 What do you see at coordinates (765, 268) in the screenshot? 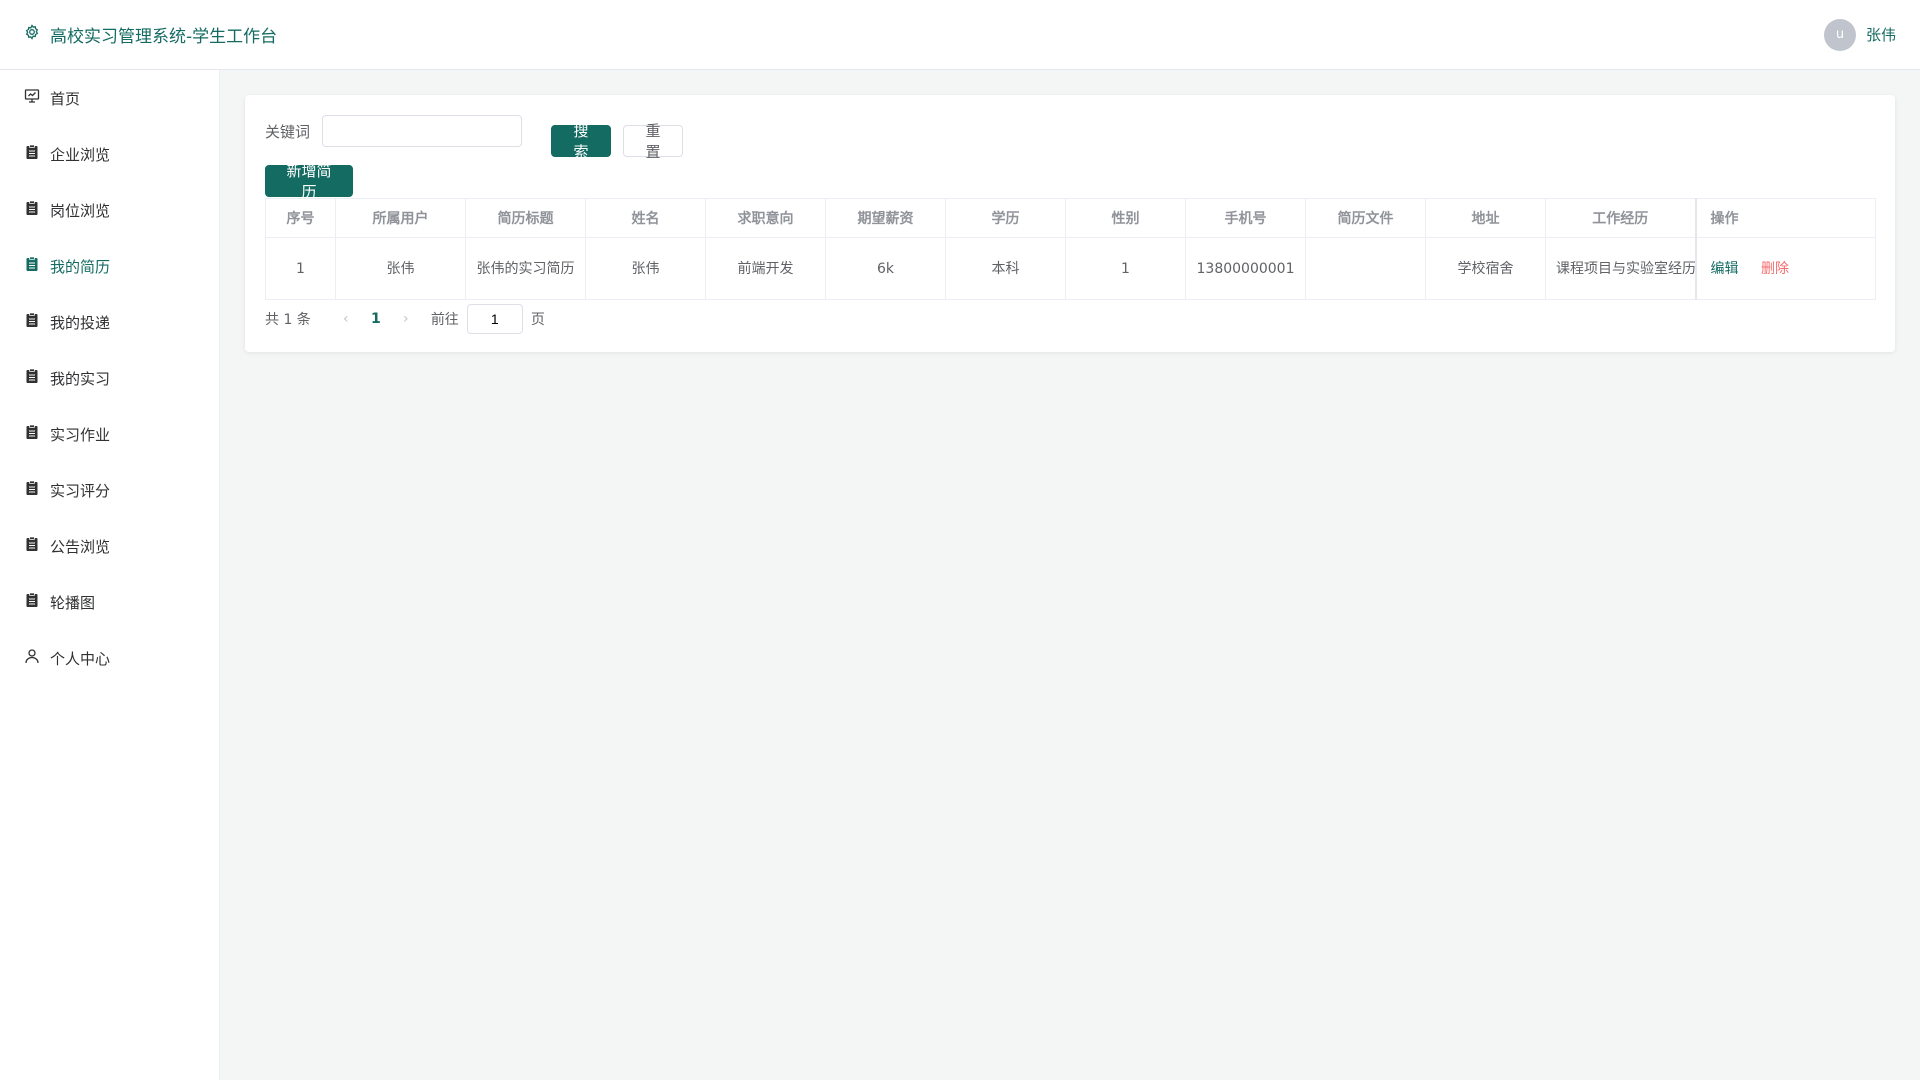
I see `cell-intention: 前端开发` at bounding box center [765, 268].